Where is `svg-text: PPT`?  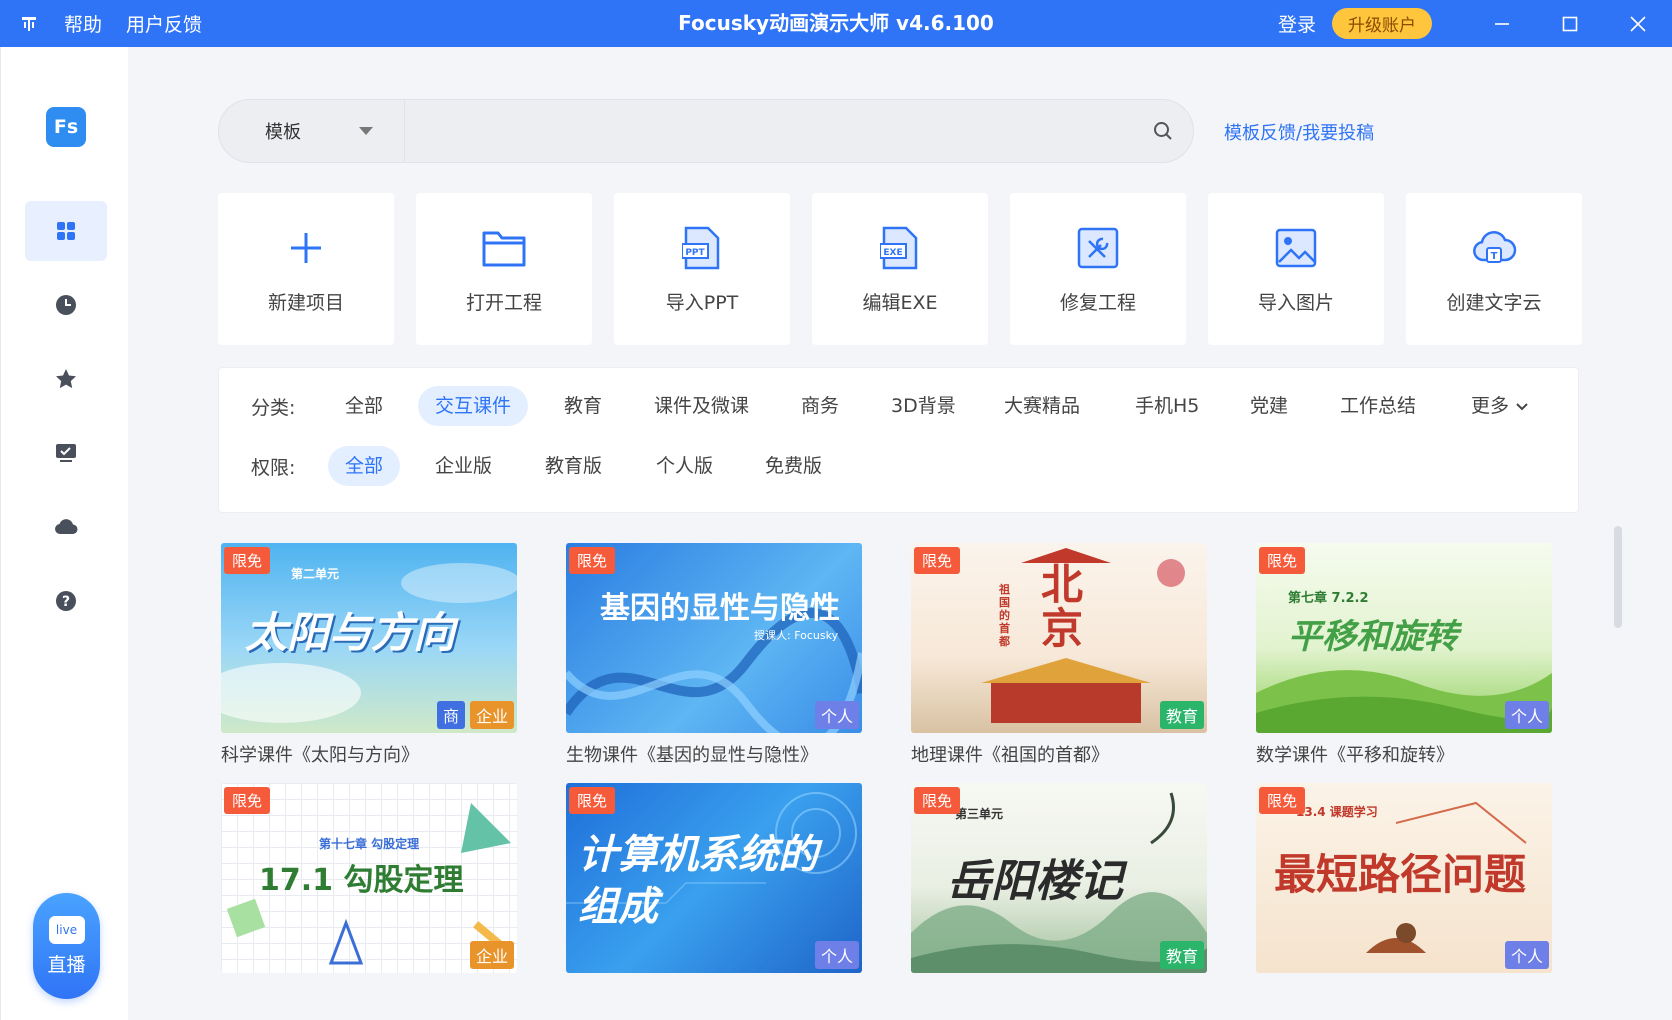 svg-text: PPT is located at coordinates (695, 253).